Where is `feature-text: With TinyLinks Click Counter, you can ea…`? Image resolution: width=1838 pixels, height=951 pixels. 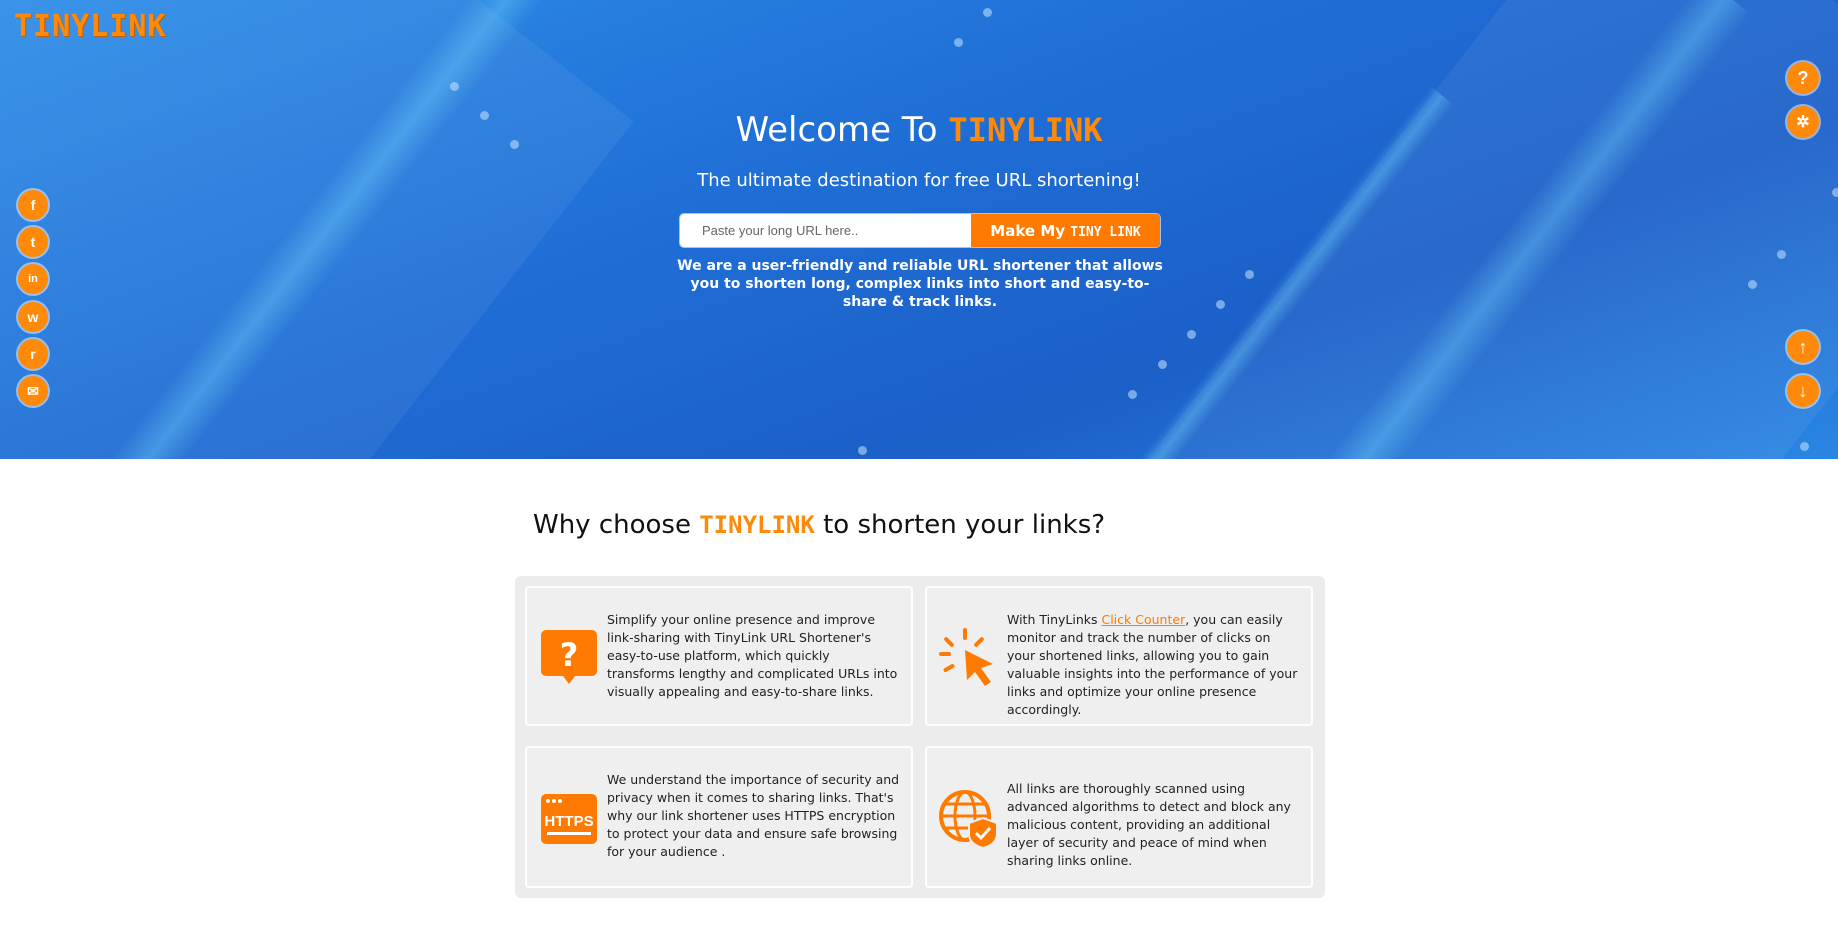 feature-text: With TinyLinks Click Counter, you can ea… is located at coordinates (1154, 665).